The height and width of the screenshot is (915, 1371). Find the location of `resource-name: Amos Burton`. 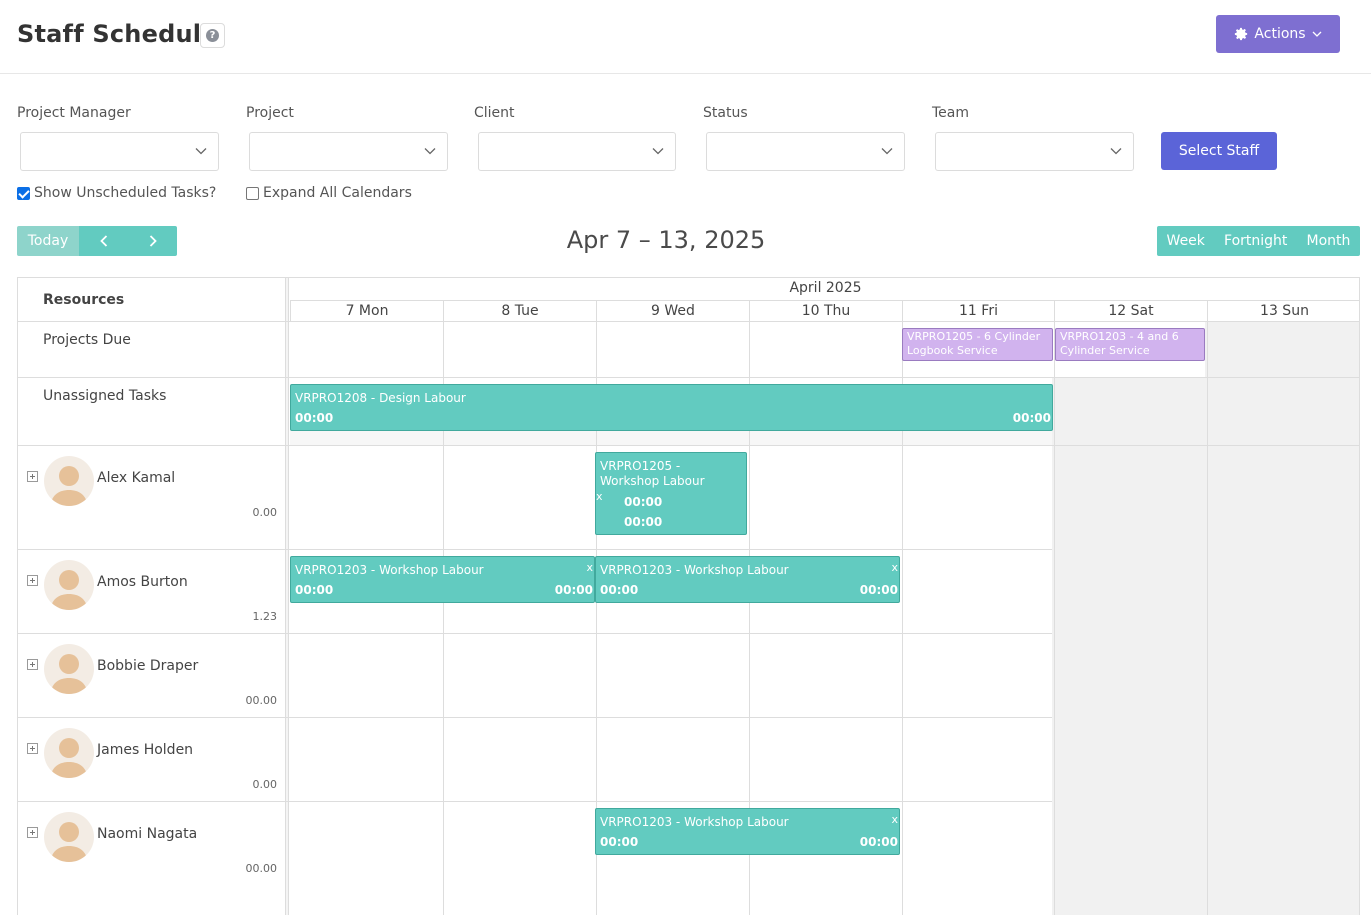

resource-name: Amos Burton is located at coordinates (142, 582).